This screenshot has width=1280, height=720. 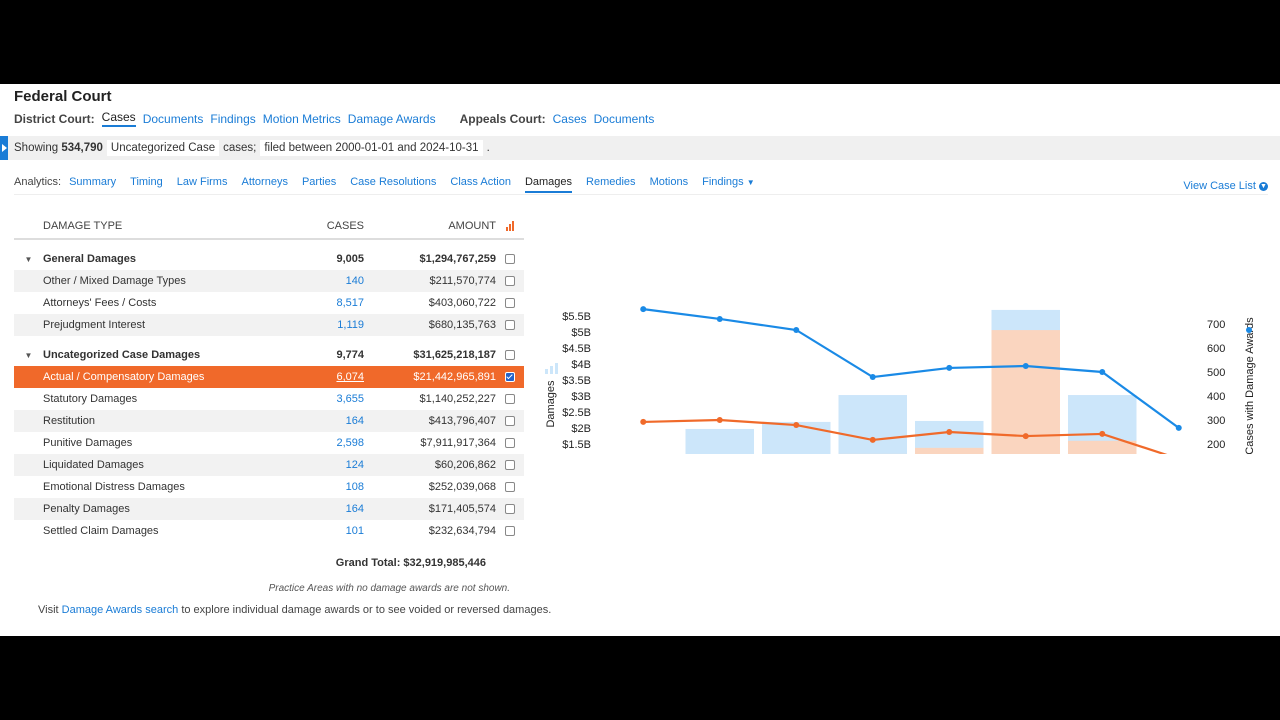 I want to click on table-row: Liquidated Damages 124 $60,206,862, so click(x=269, y=465).